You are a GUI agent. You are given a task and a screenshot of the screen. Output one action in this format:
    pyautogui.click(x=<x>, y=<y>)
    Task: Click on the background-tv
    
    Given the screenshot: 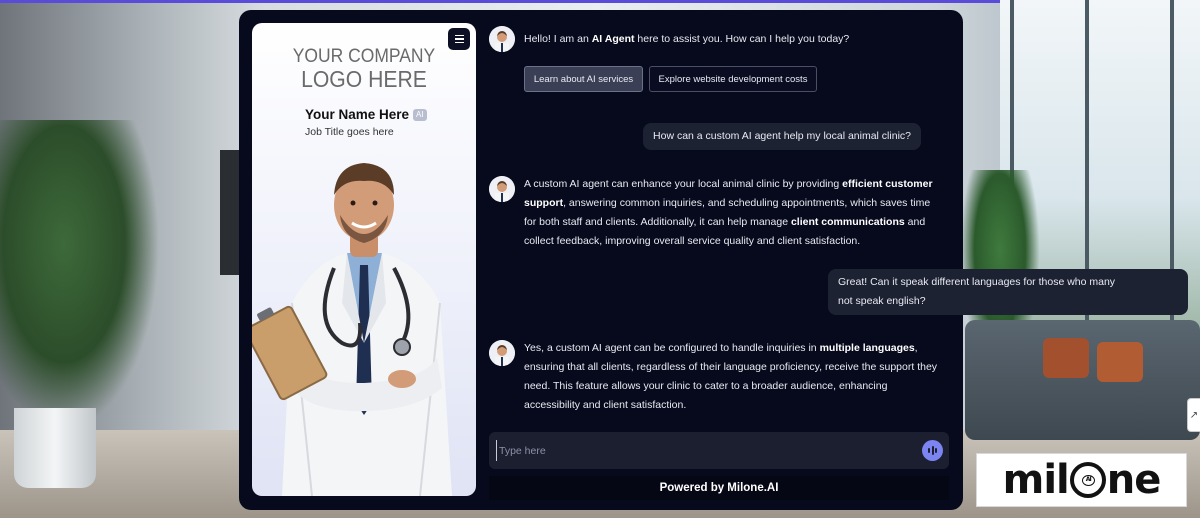 What is the action you would take?
    pyautogui.click(x=230, y=212)
    